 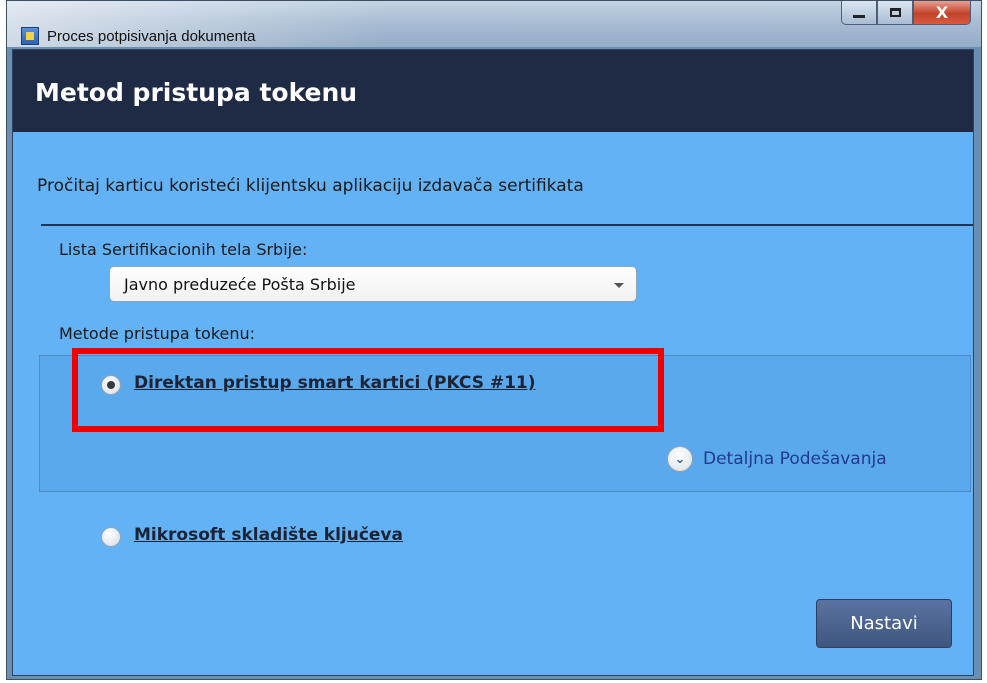 I want to click on page-title: Metod pristupa tokenu, so click(x=196, y=92).